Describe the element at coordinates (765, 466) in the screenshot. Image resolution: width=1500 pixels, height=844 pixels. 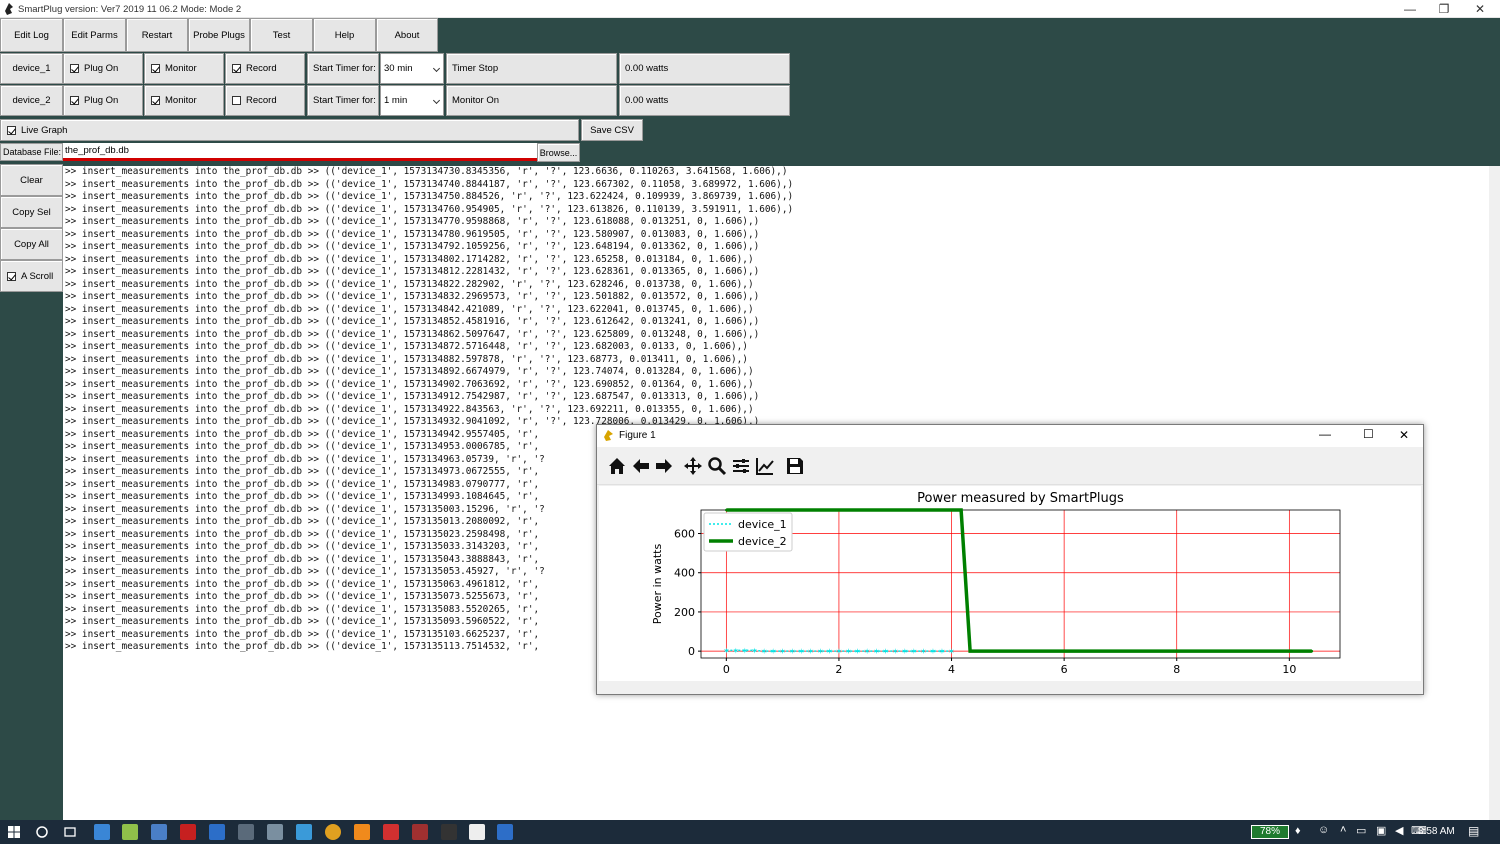
I see `edit-axis-icon` at that location.